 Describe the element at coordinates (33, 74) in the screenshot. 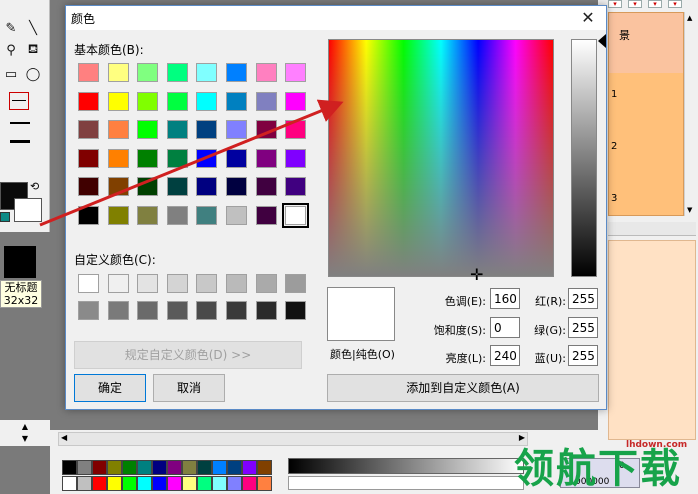

I see `ellipse-tool-icon: ◯` at that location.